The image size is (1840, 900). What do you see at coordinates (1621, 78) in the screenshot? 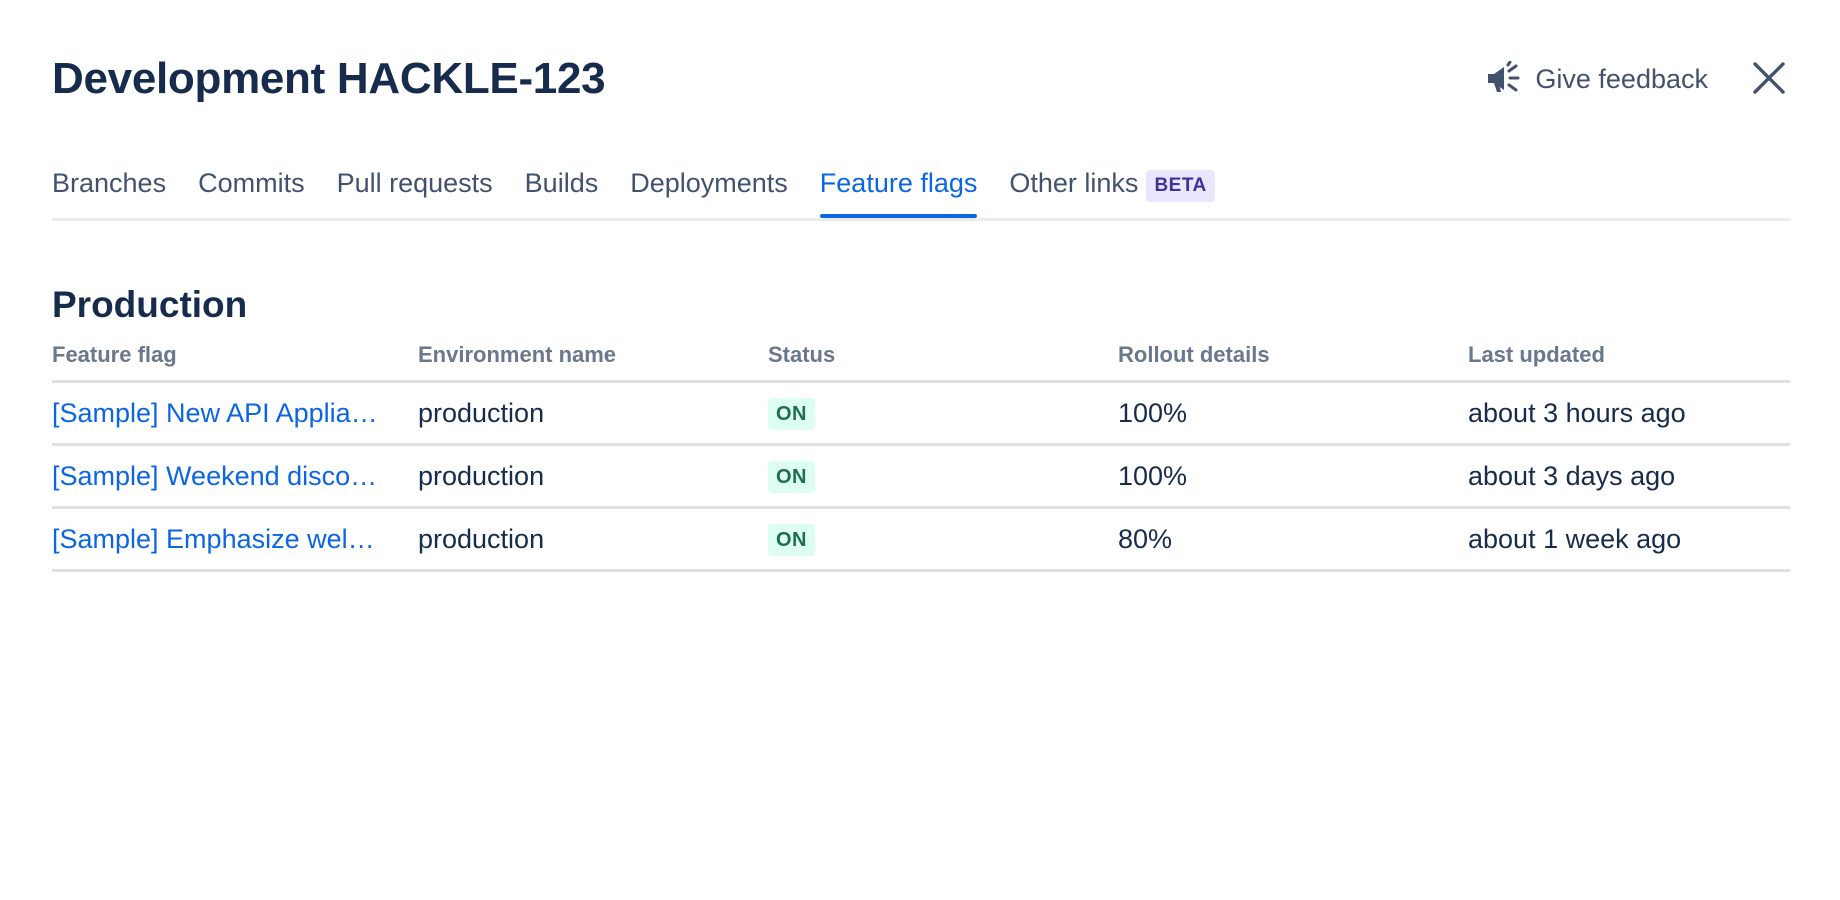
I see `give-feedback-label: Give feedback` at bounding box center [1621, 78].